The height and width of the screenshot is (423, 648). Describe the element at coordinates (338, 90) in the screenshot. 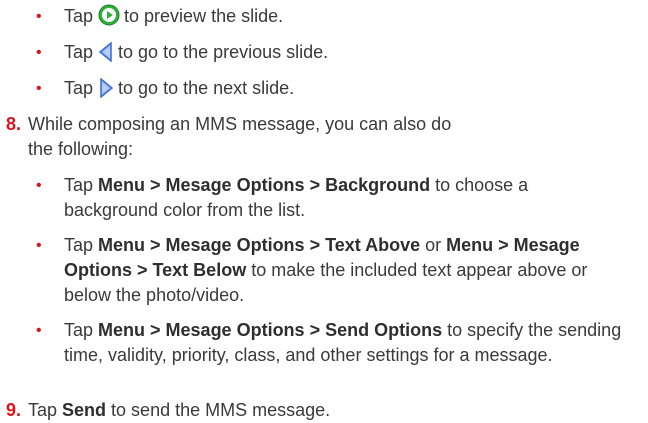

I see `bullet-next-slide: • Tap to go to the next slide.` at that location.